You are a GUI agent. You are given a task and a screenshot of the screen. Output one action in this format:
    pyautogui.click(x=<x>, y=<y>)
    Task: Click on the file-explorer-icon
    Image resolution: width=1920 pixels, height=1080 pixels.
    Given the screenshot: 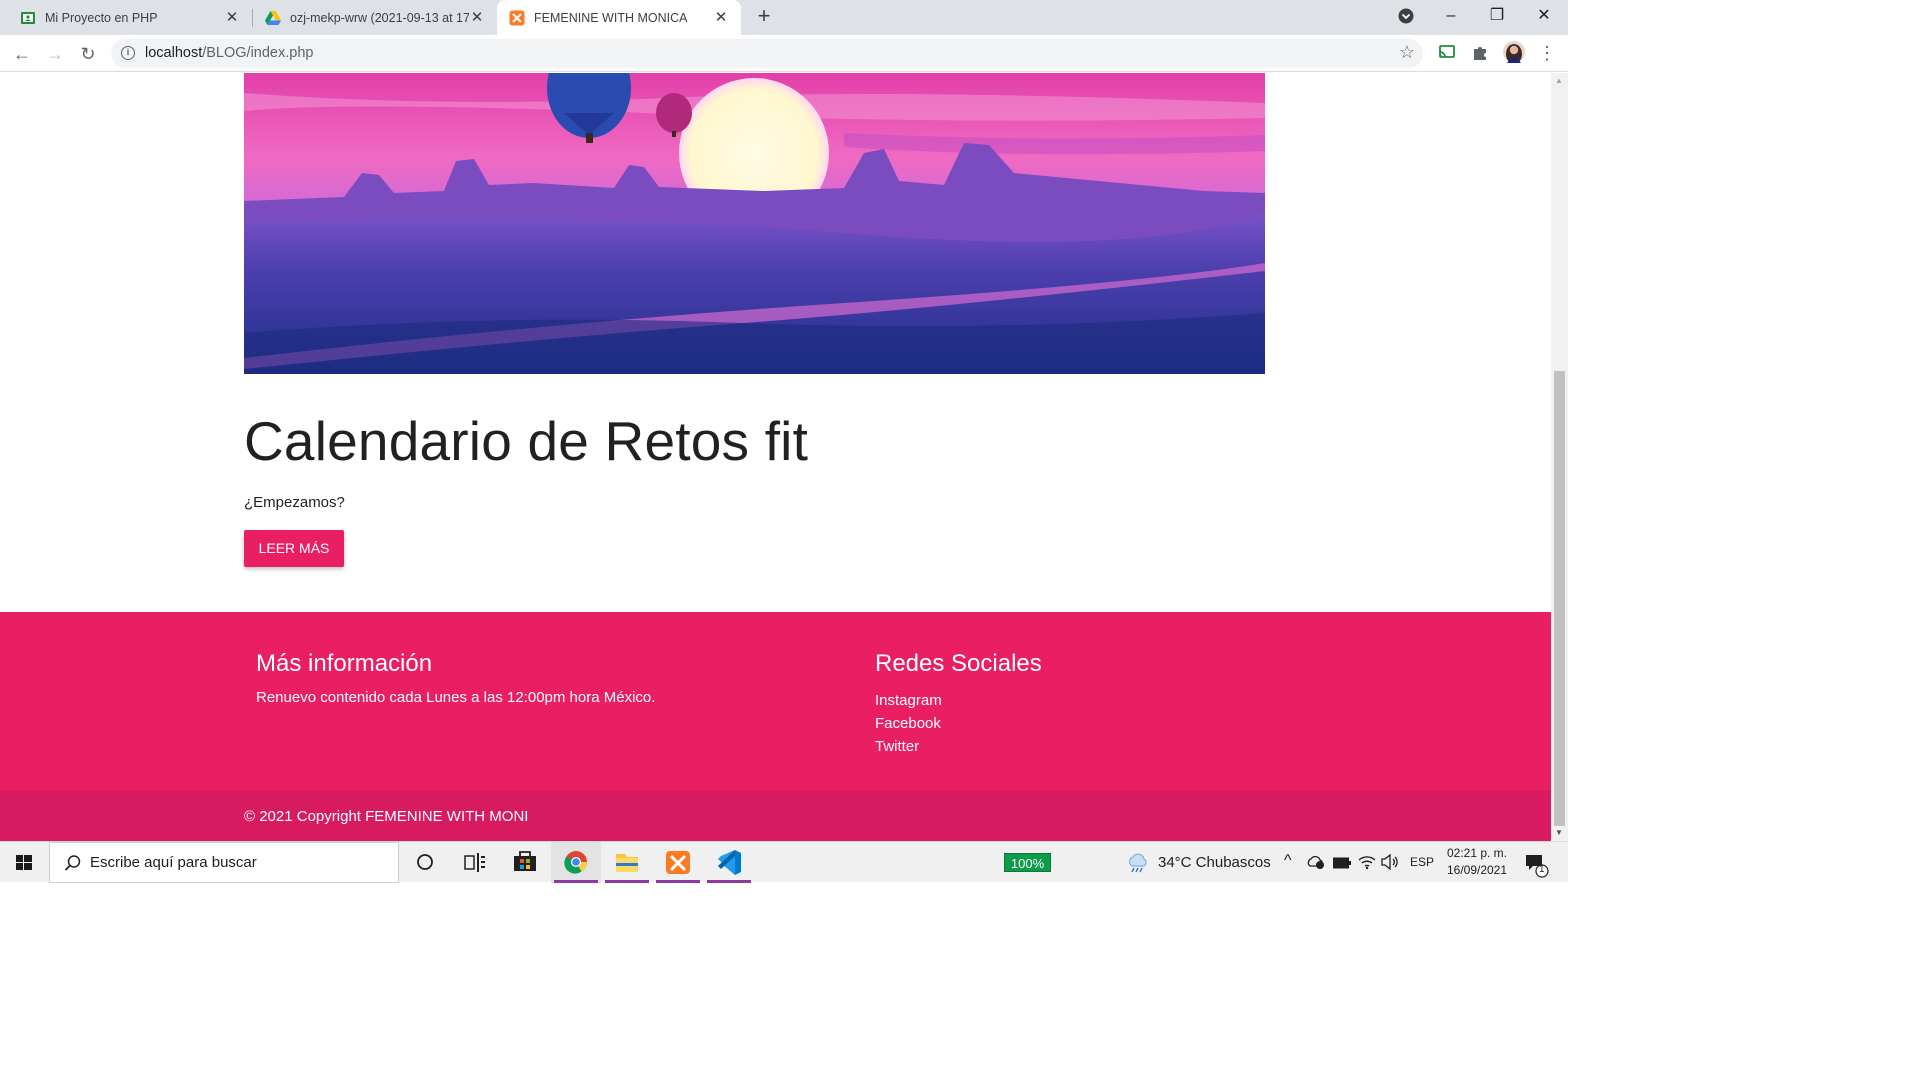 What is the action you would take?
    pyautogui.click(x=627, y=862)
    